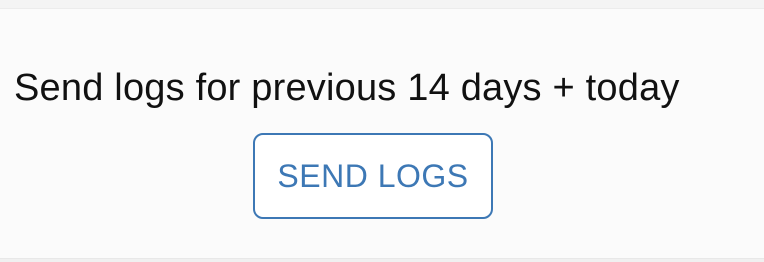 This screenshot has width=764, height=262. I want to click on top-divider, so click(382, 4).